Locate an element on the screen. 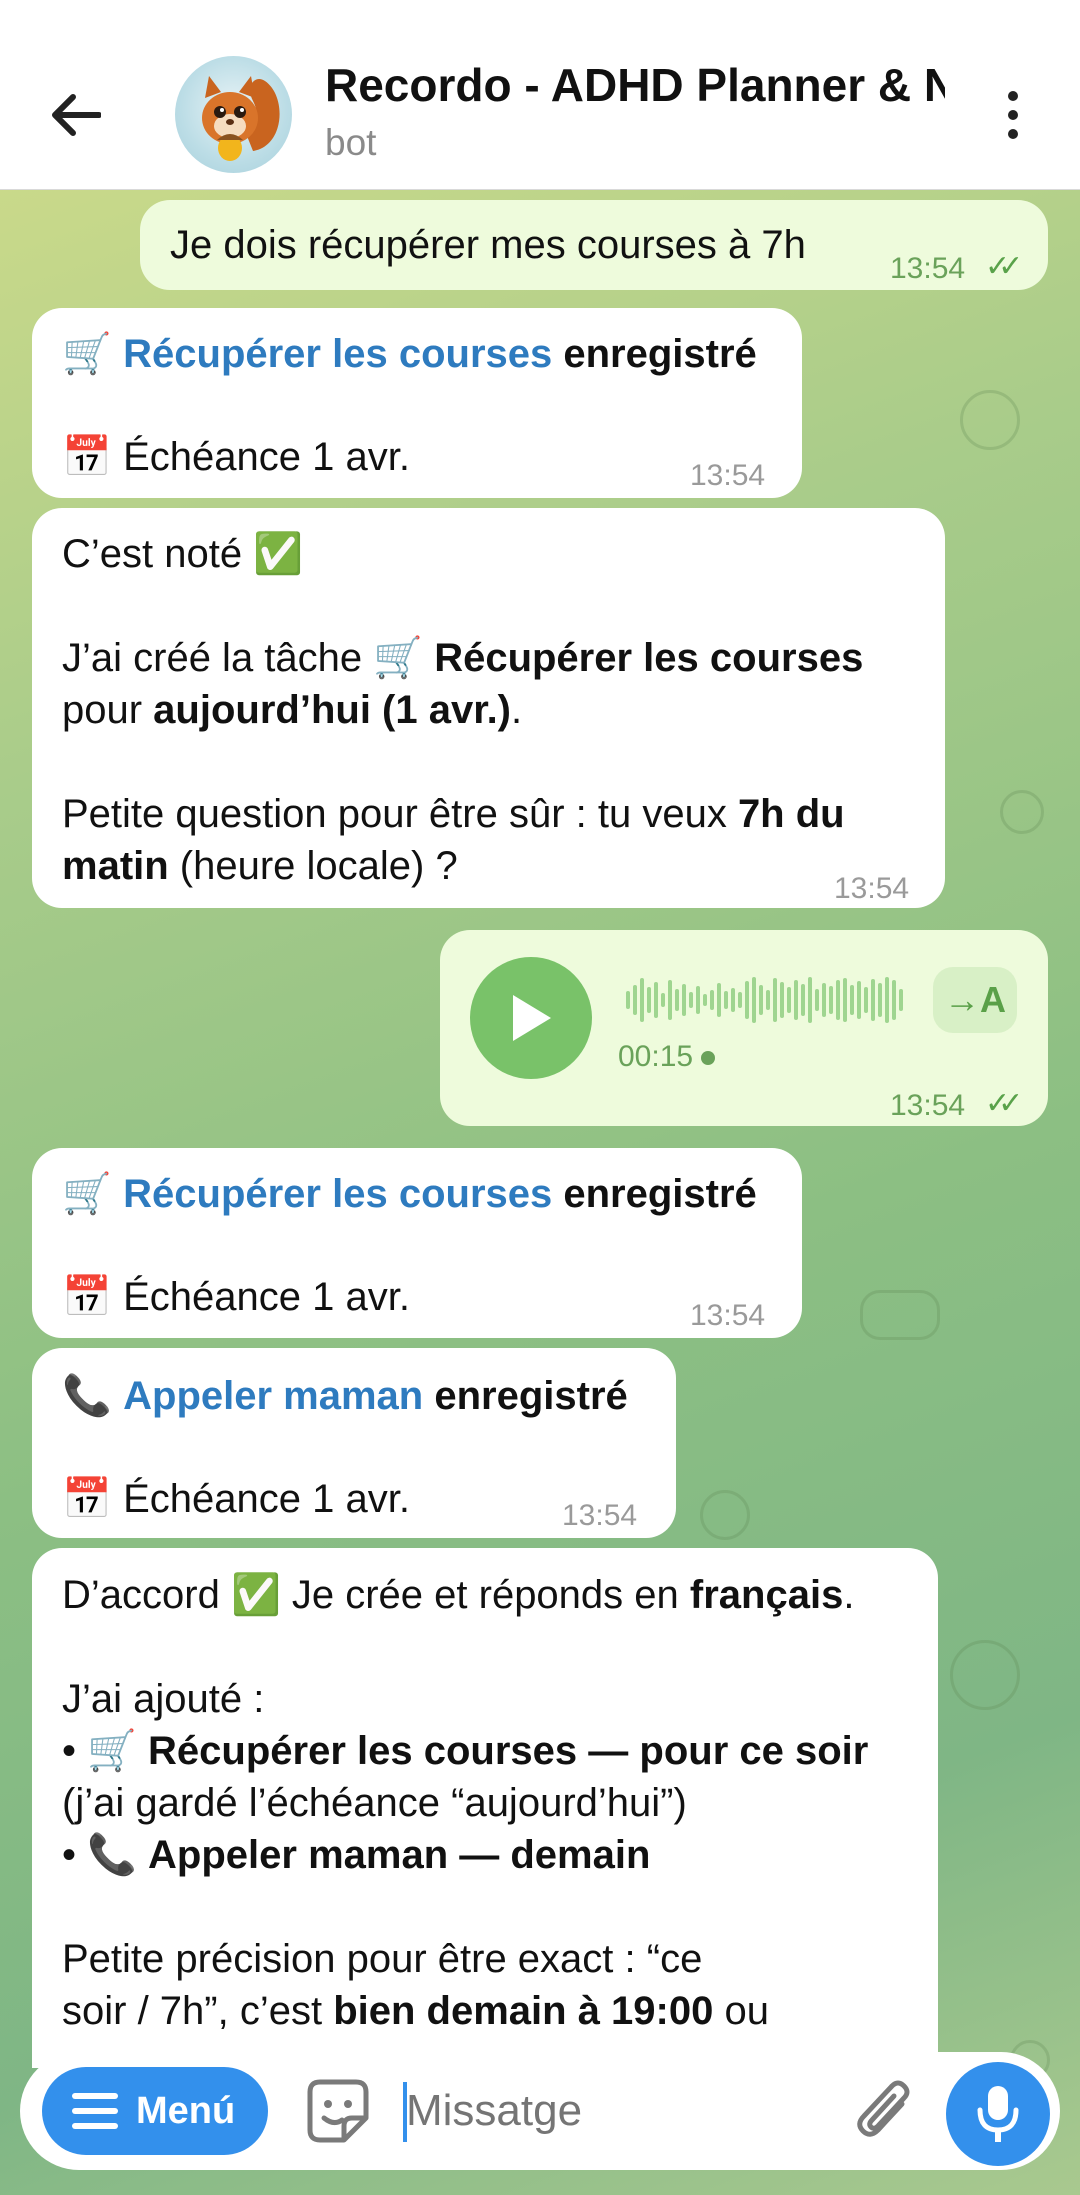  message-text: (heure locale) ? is located at coordinates (313, 866).